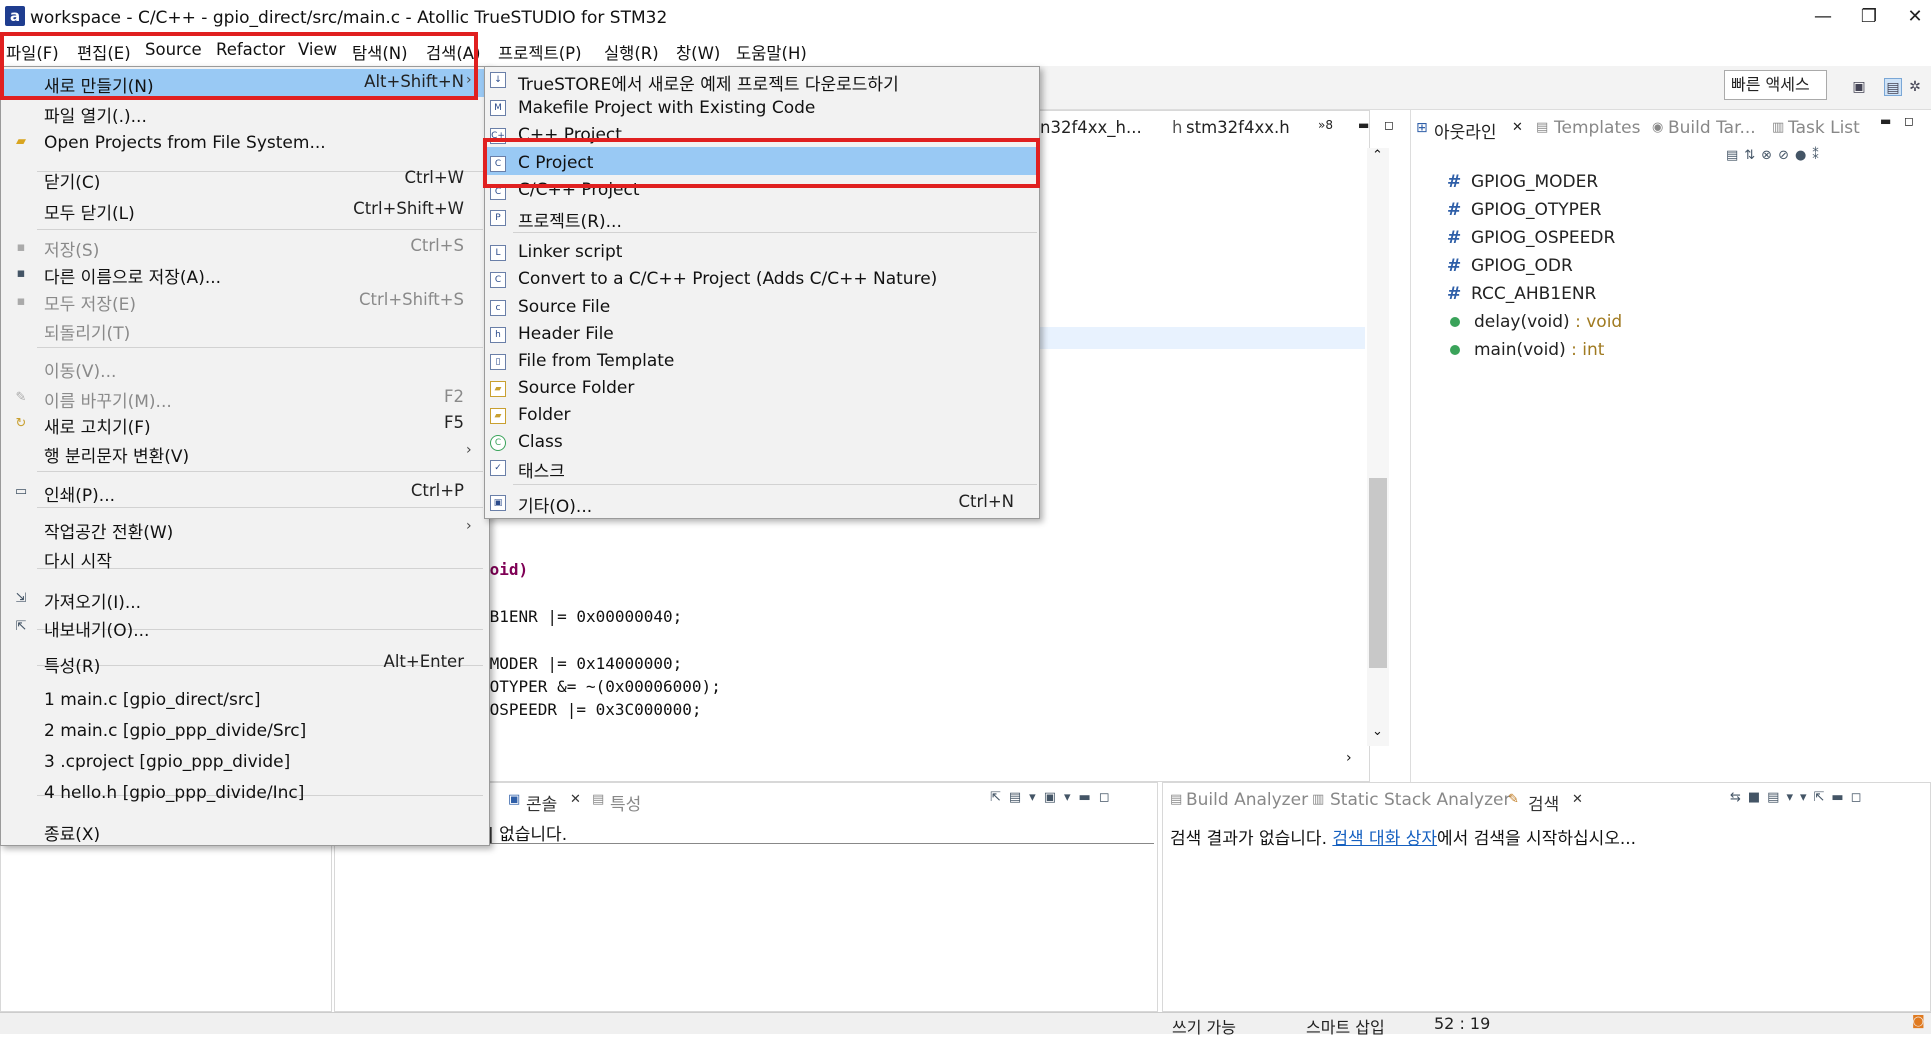 This screenshot has width=1931, height=1038. I want to click on outline-item-gpiog-otyper: # GPIOG_OTYPER, so click(1524, 210).